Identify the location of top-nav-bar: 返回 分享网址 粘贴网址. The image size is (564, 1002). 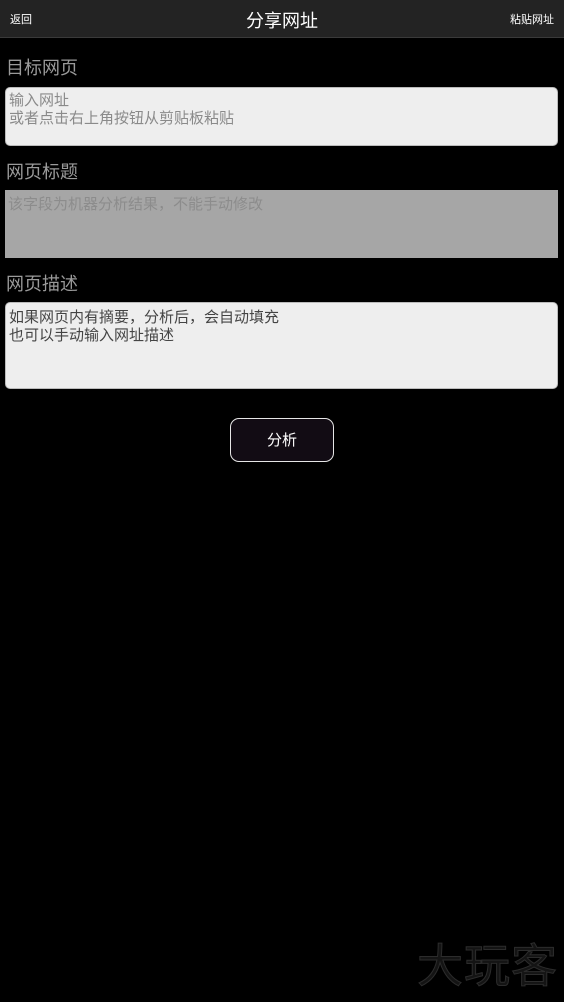
(282, 19).